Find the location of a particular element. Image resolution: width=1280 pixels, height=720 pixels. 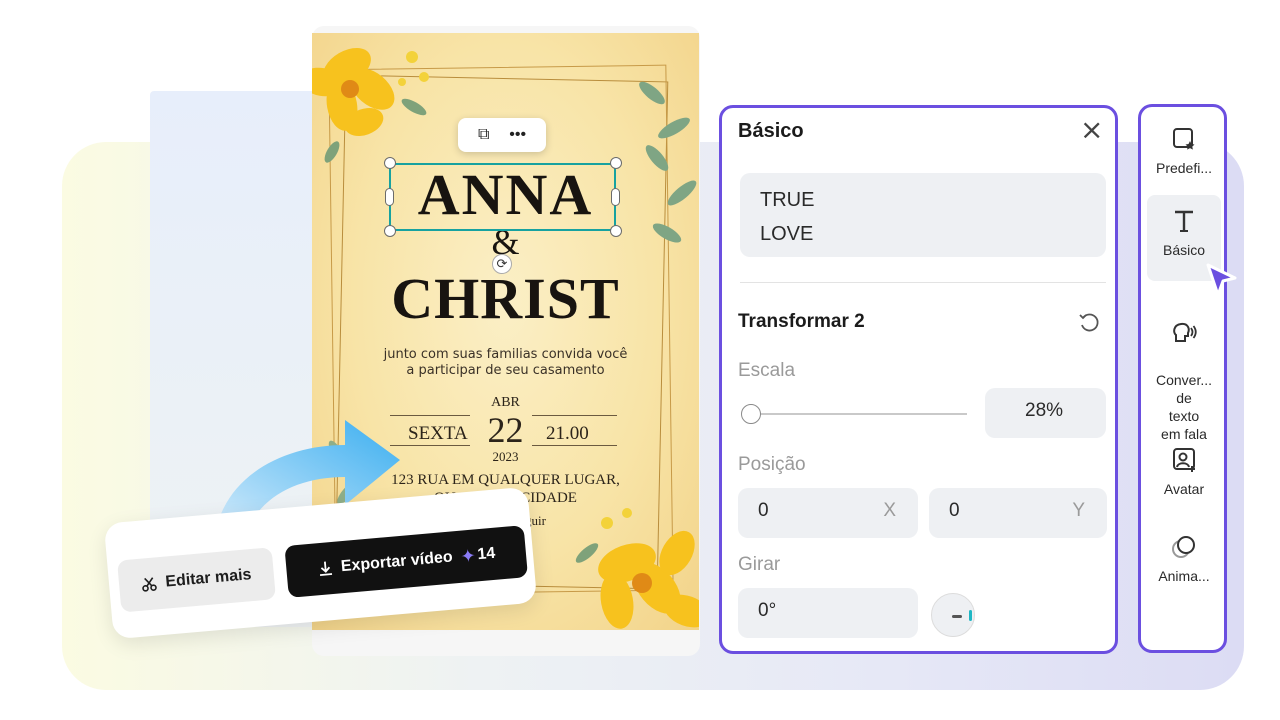

dial-needle is located at coordinates (957, 616).